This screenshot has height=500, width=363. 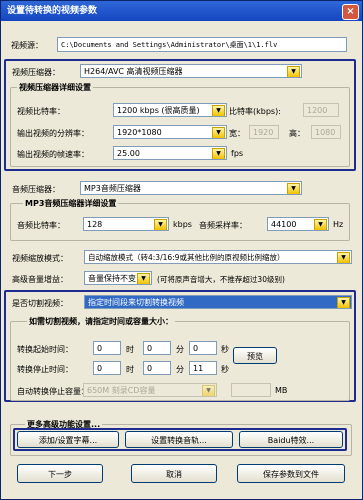 I want to click on video-detail-title: 视频压缩器详细设置, so click(x=55, y=87).